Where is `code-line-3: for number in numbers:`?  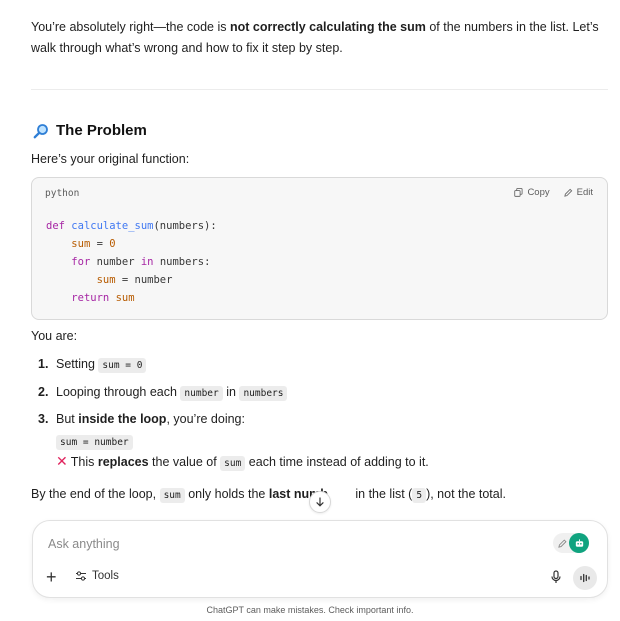 code-line-3: for number in numbers: is located at coordinates (141, 262).